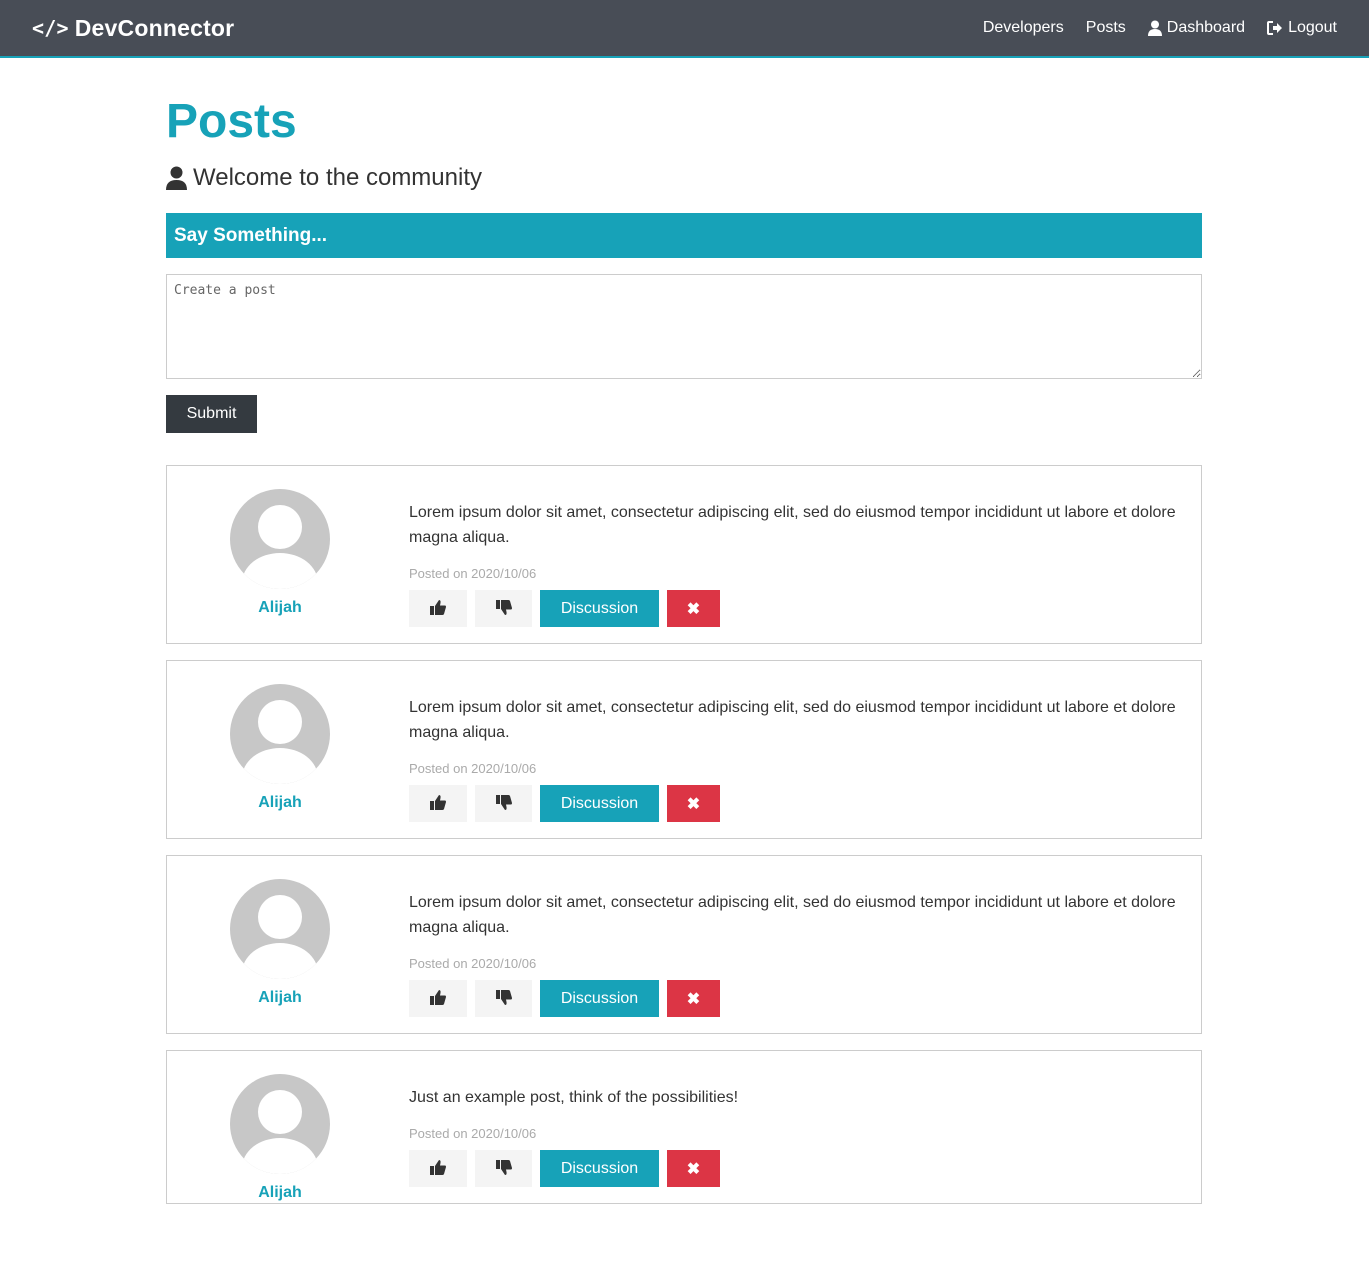 Image resolution: width=1369 pixels, height=1272 pixels. What do you see at coordinates (50, 28) in the screenshot?
I see `code-icon: </>` at bounding box center [50, 28].